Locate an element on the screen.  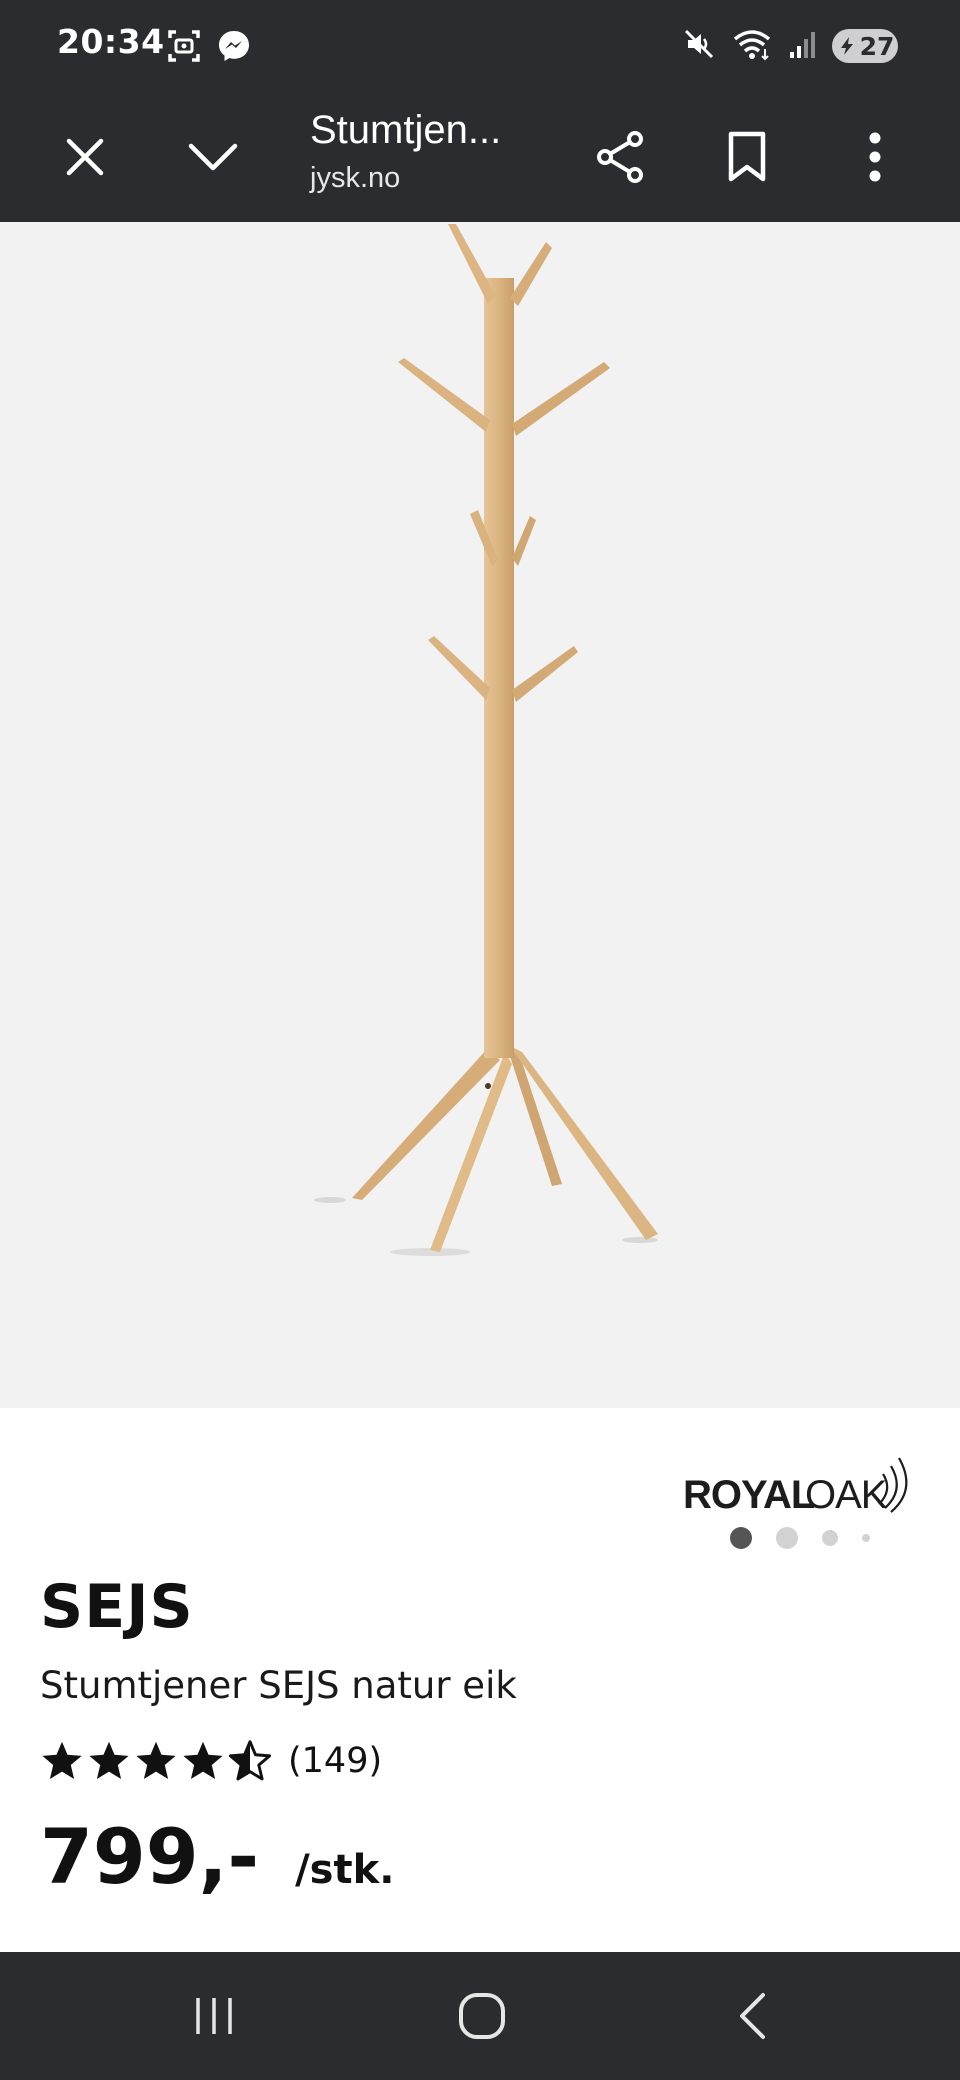
home-button is located at coordinates (482, 2016).